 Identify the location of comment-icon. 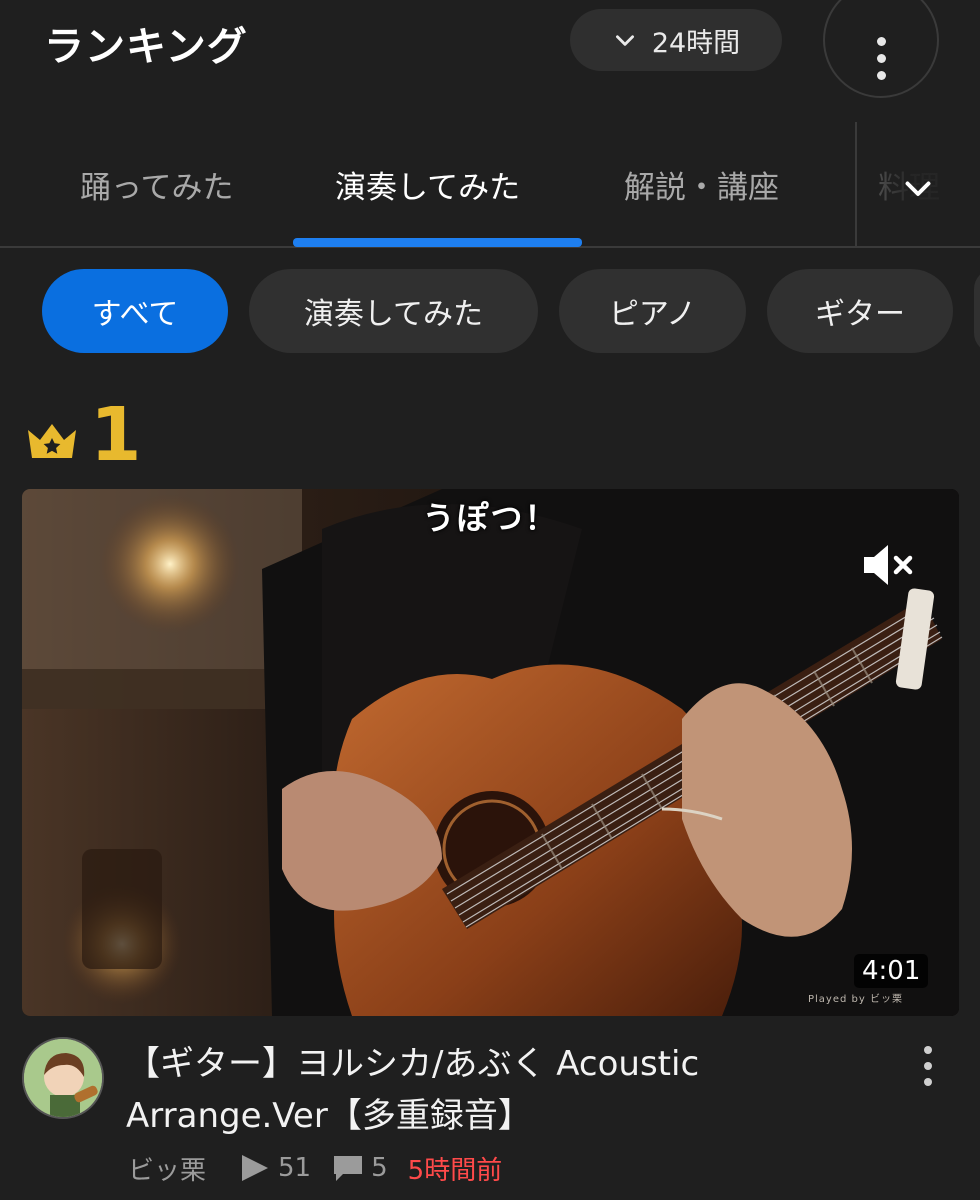
(348, 1168).